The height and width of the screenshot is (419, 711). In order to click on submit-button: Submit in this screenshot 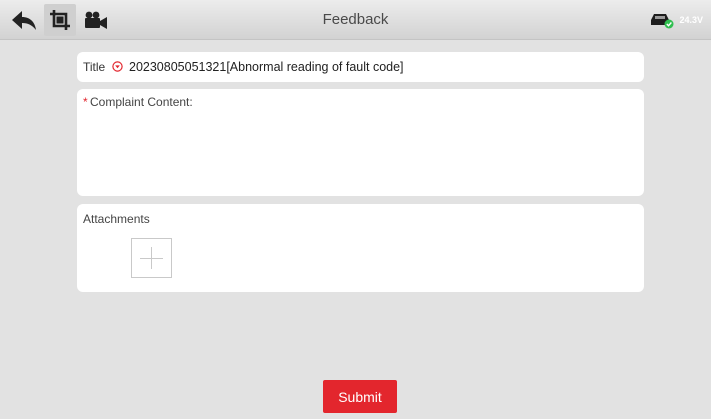, I will do `click(360, 396)`.